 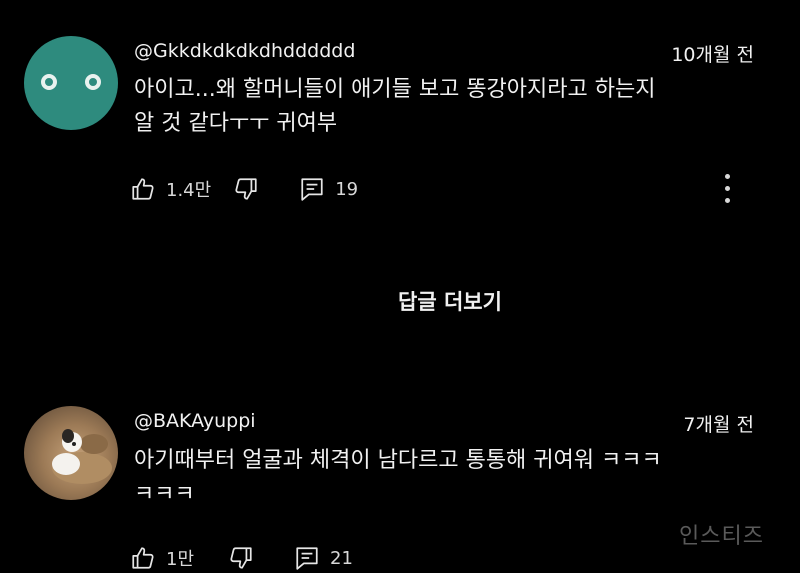 I want to click on comment-time: 7개월 전, so click(x=718, y=425).